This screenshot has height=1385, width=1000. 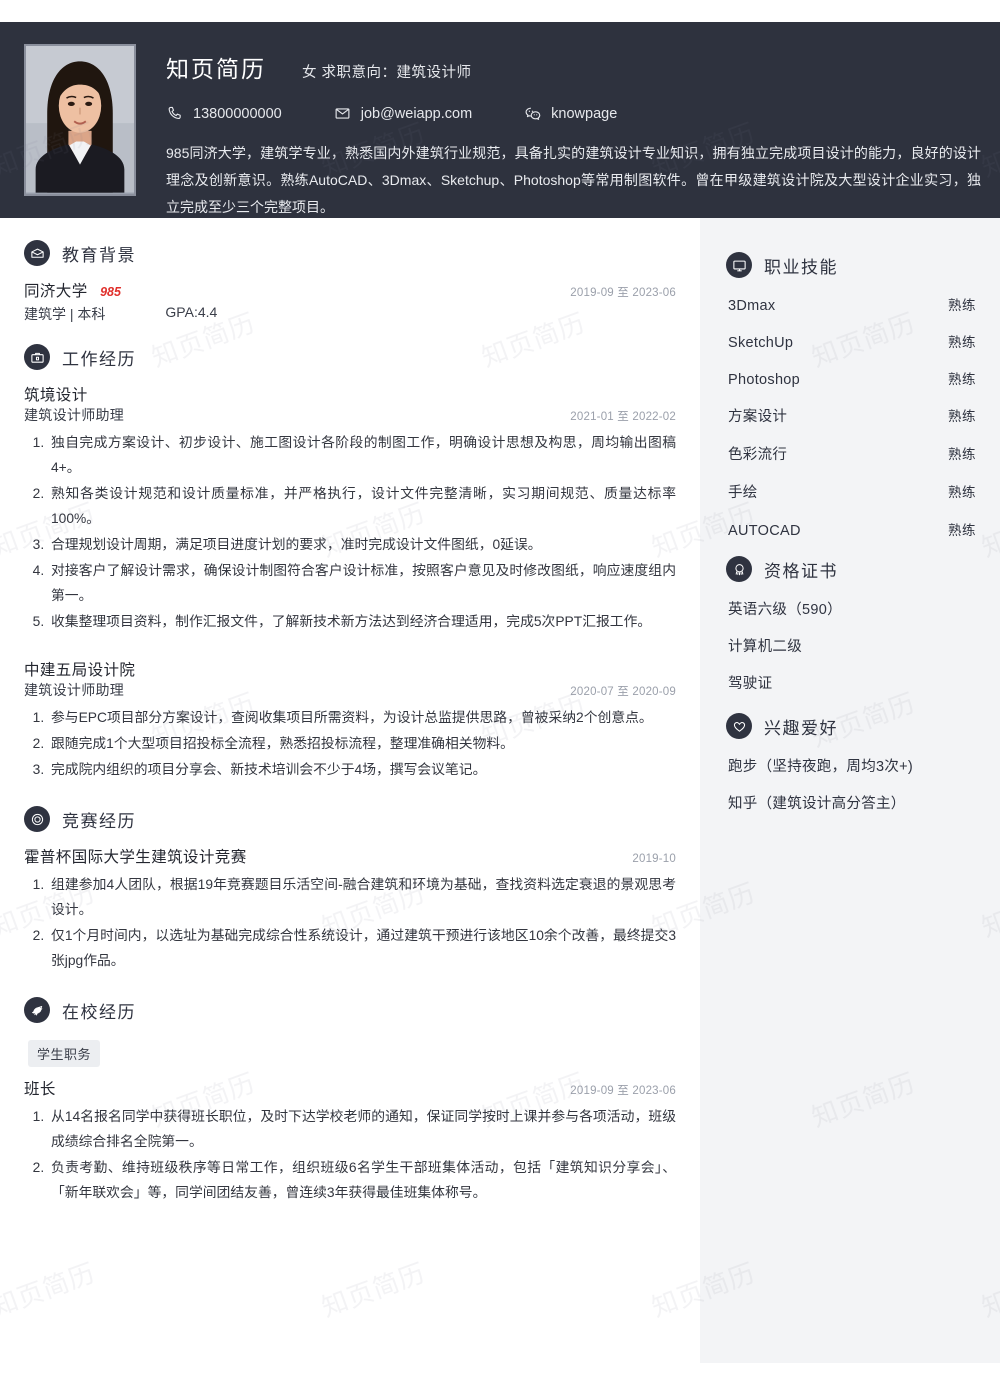 What do you see at coordinates (852, 726) in the screenshot?
I see `hobbies-heading: 兴趣爱好` at bounding box center [852, 726].